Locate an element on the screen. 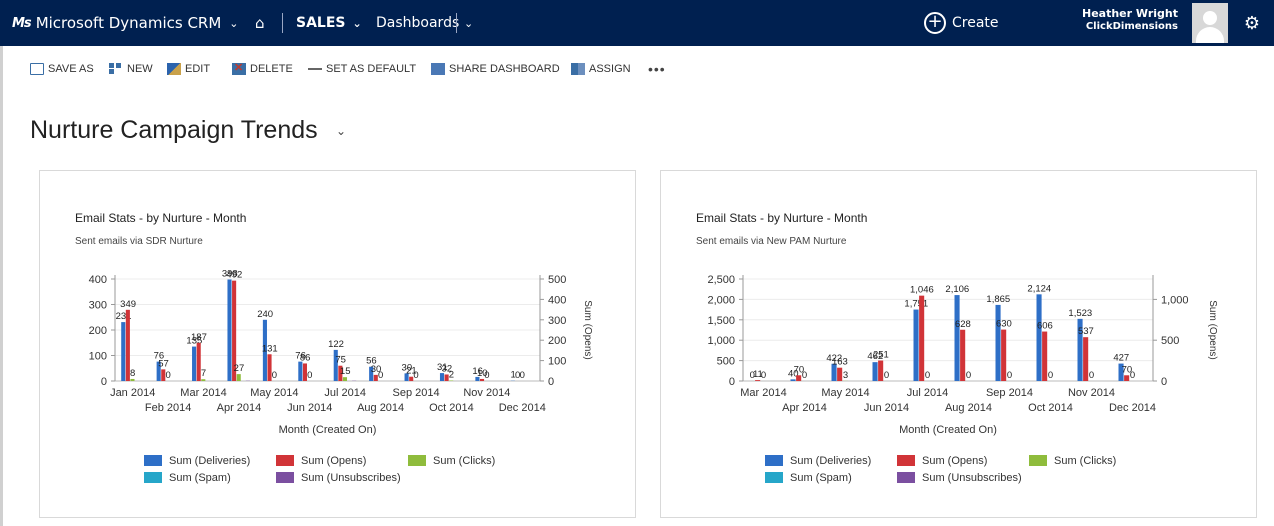 The image size is (1274, 526). delete-button: DELETE is located at coordinates (262, 68).